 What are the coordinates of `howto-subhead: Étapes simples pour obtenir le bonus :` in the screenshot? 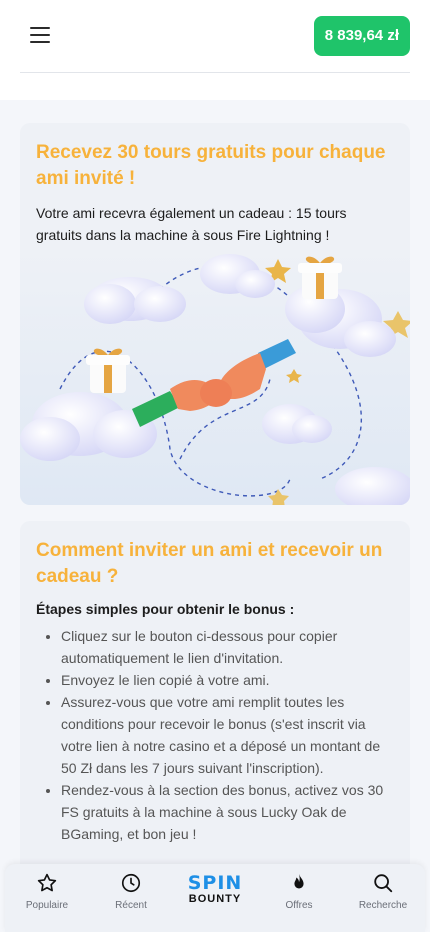 It's located at (165, 609).